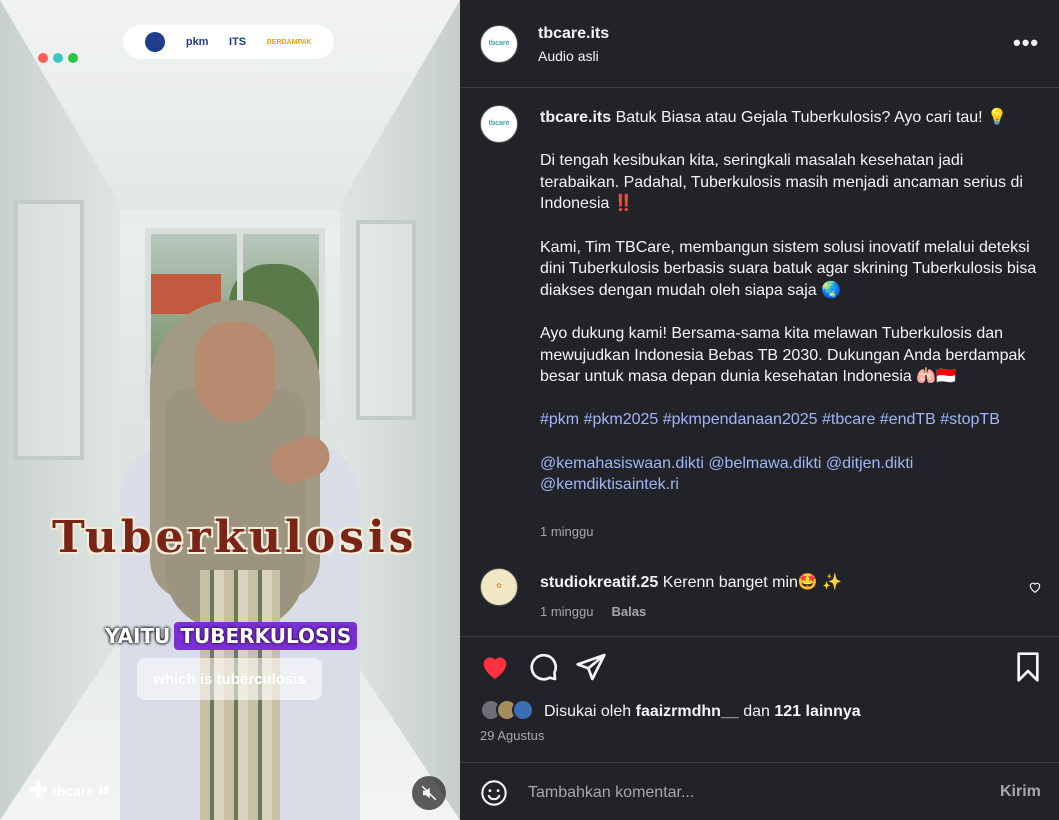 This screenshot has height=820, width=1059. I want to click on caption-word-2: TUBERKULOSIS, so click(266, 636).